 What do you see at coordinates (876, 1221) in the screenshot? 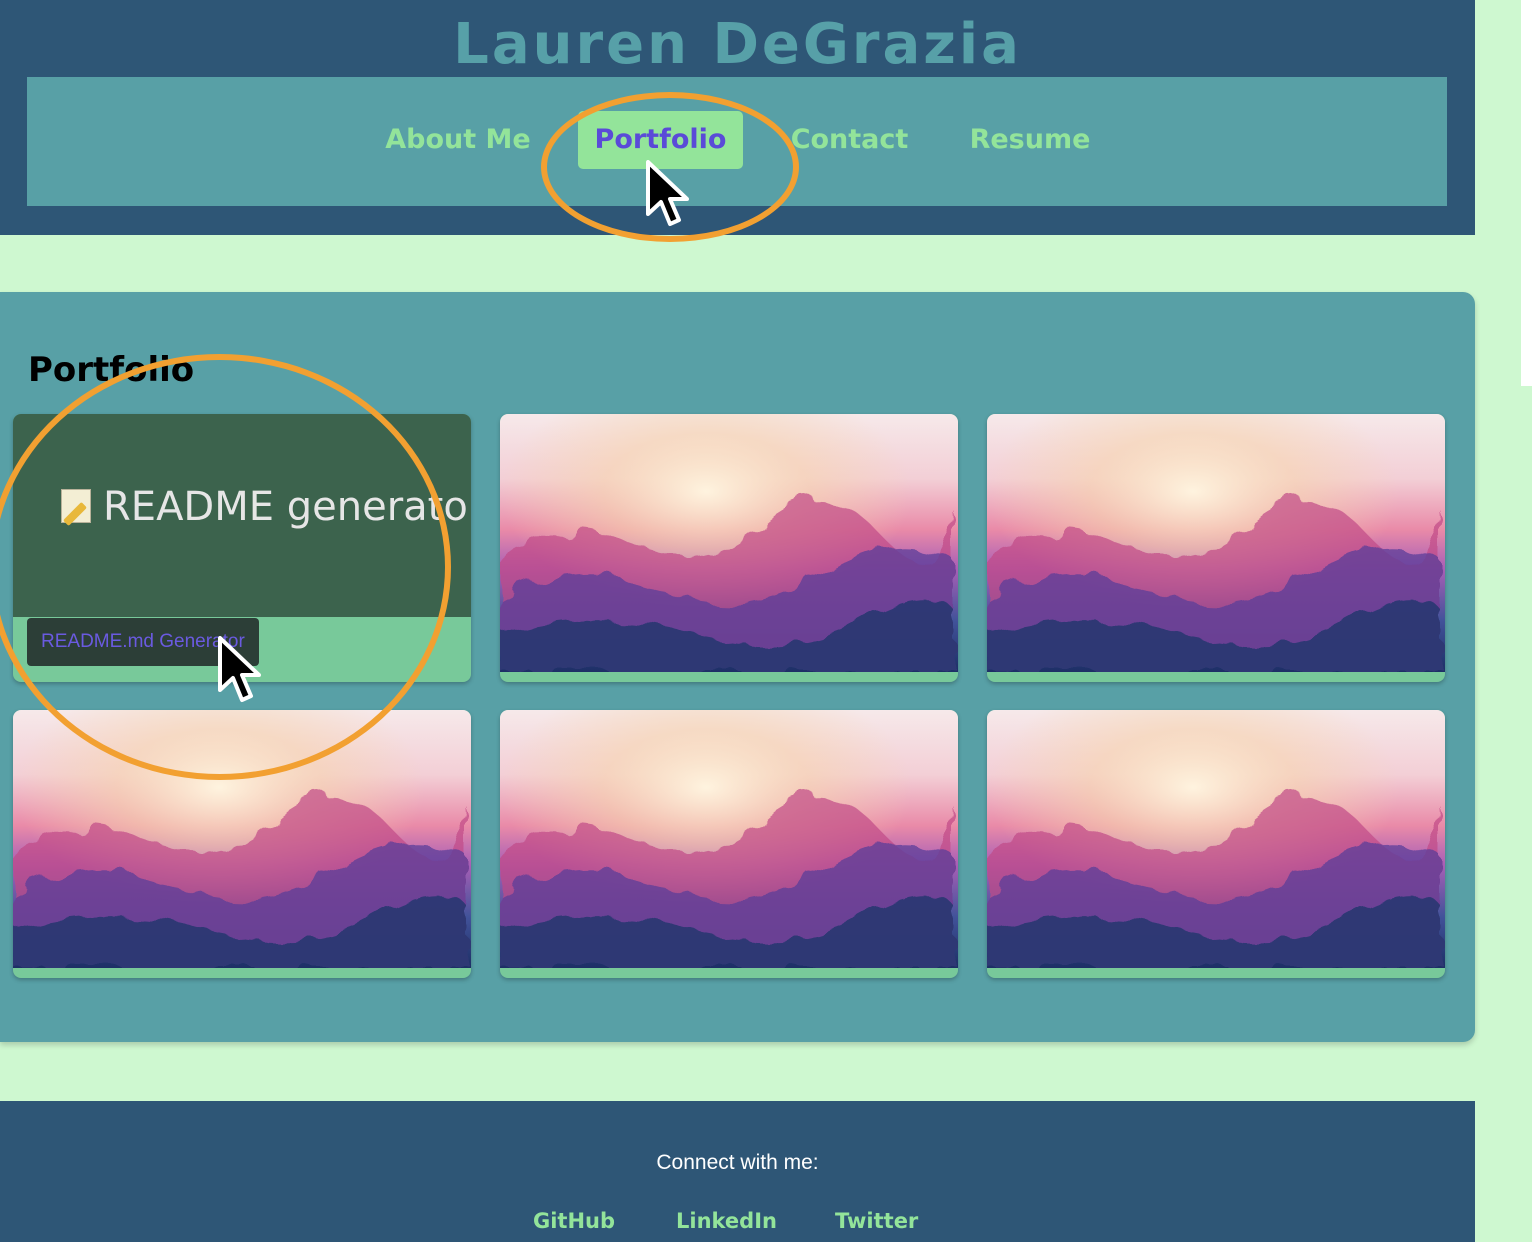
I see `twitter-link: Twitter` at bounding box center [876, 1221].